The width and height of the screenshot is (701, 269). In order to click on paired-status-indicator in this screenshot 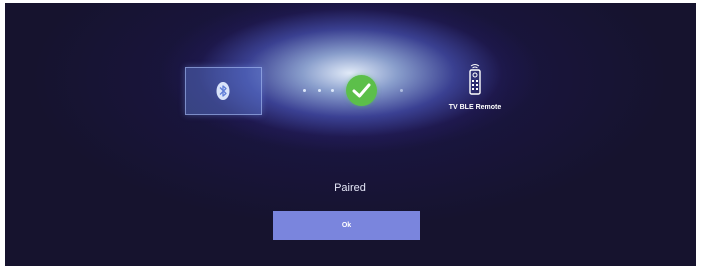, I will do `click(361, 90)`.